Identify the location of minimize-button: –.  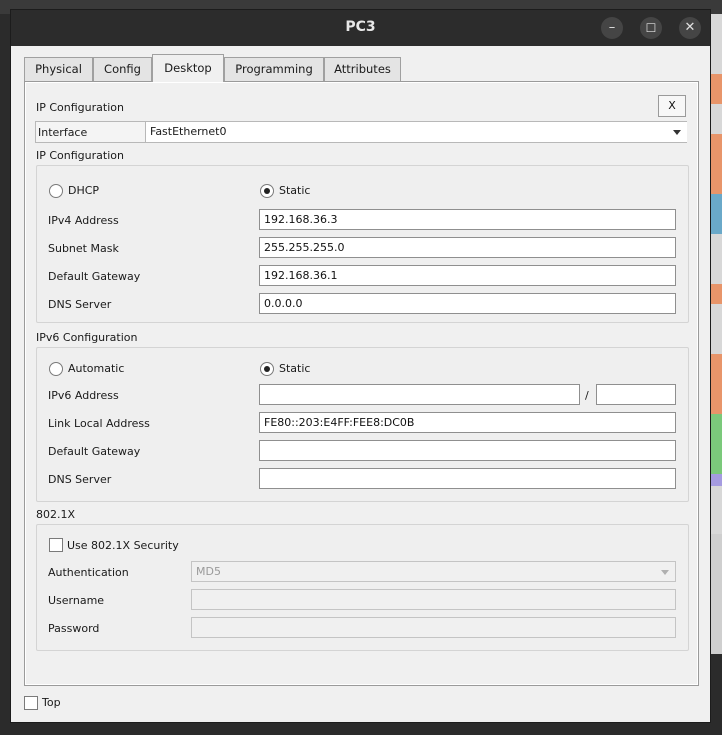
(612, 28).